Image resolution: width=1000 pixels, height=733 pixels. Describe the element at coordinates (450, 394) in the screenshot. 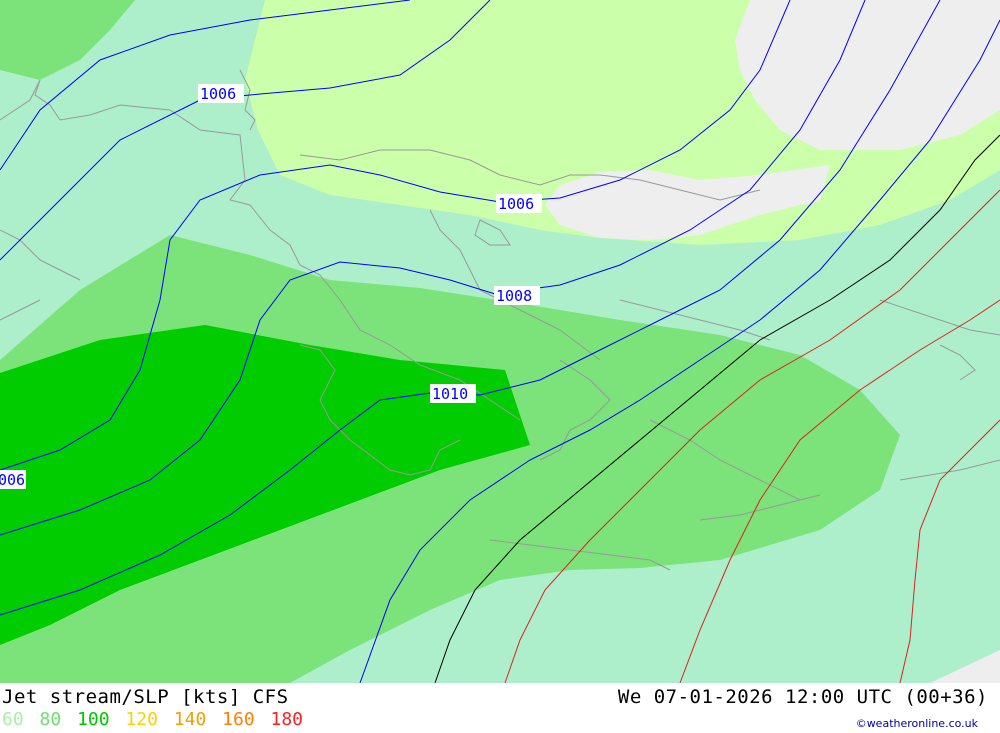

I see `isobar-label-text: 1010` at that location.